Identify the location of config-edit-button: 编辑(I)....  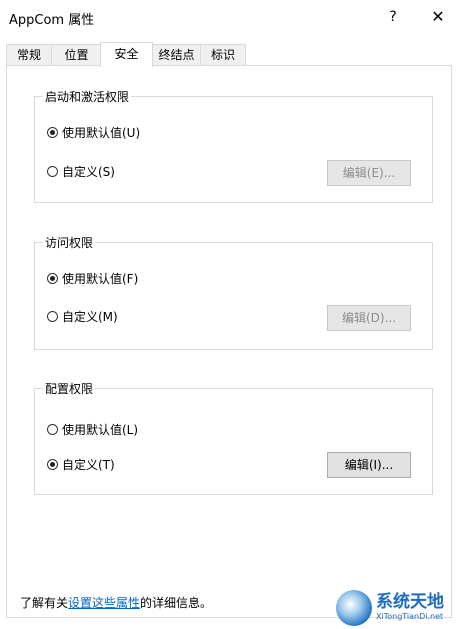
(369, 465).